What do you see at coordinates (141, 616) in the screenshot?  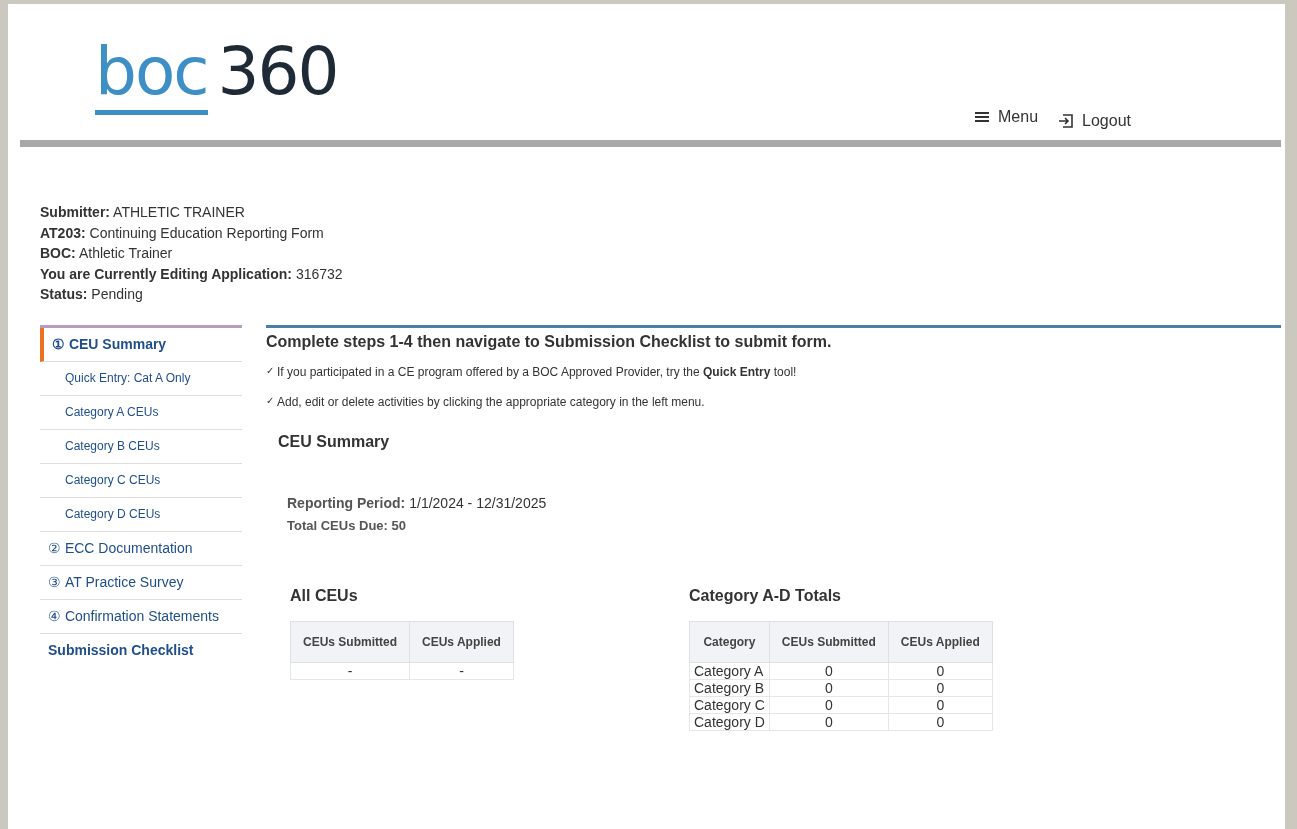 I see `sidebar-item: ④ Confirmation Statements` at bounding box center [141, 616].